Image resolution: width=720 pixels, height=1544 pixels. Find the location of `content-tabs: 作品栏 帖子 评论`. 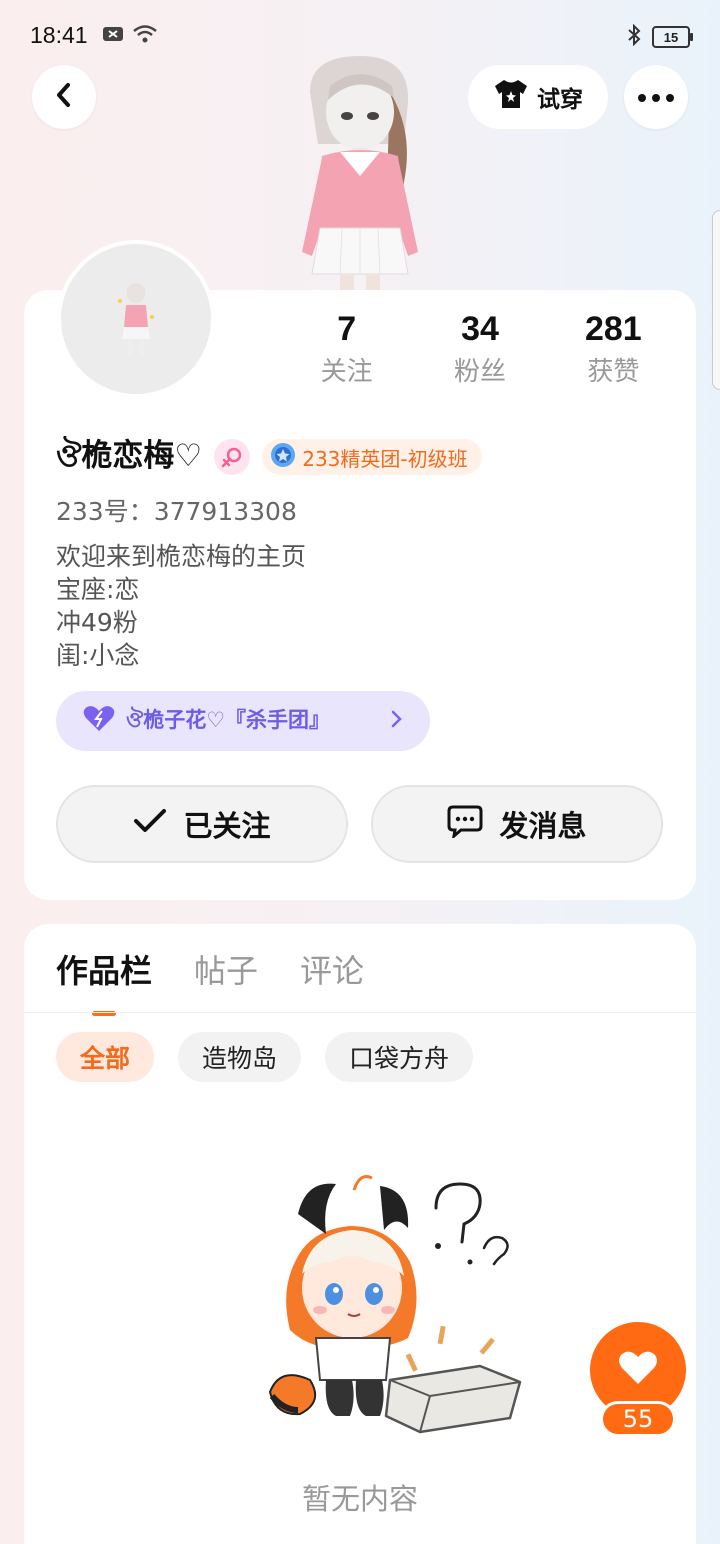

content-tabs: 作品栏 帖子 评论 is located at coordinates (210, 979).